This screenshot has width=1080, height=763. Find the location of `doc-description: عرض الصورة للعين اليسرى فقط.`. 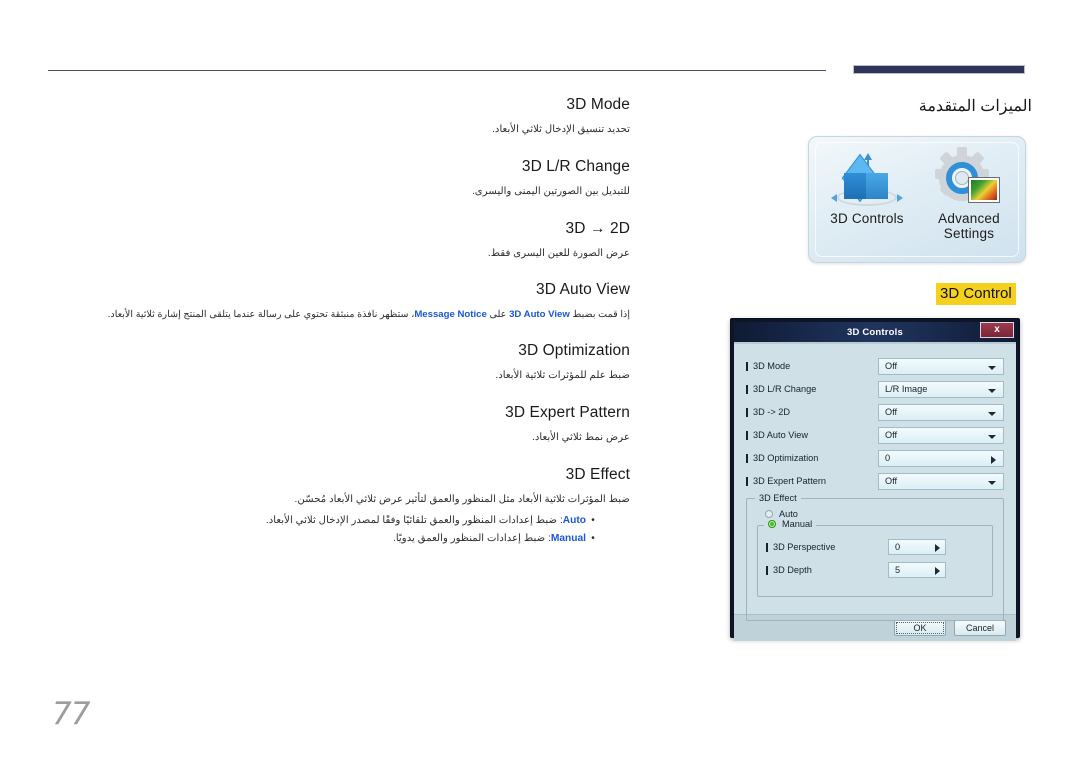

doc-description: عرض الصورة للعين اليسرى فقط. is located at coordinates (558, 253).